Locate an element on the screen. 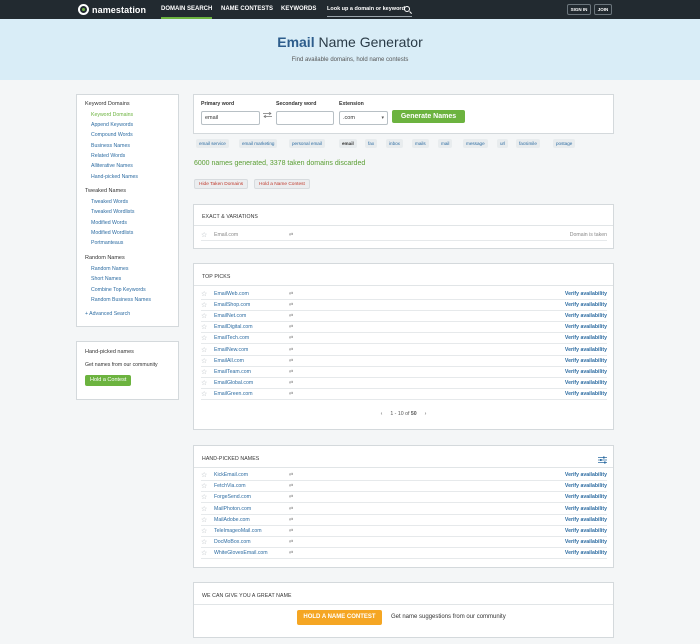  chip-postage: postage is located at coordinates (564, 143).